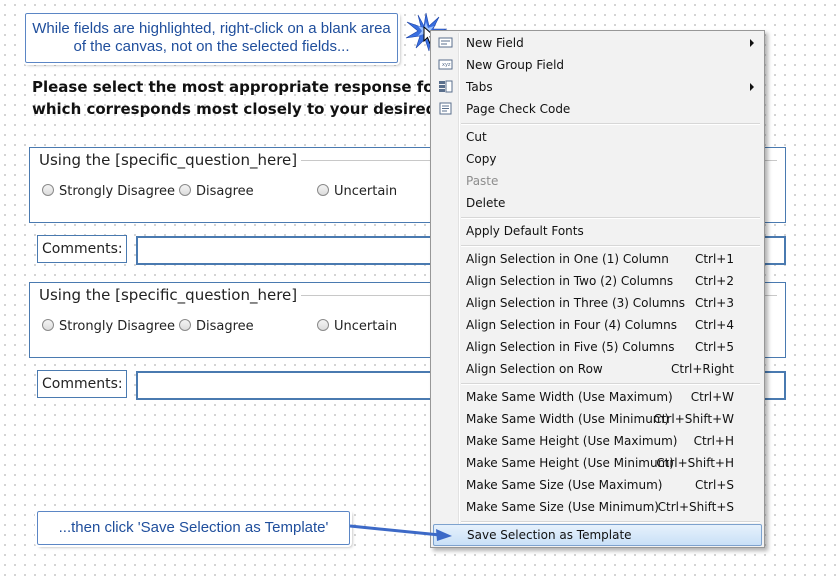  What do you see at coordinates (714, 259) in the screenshot?
I see `menu-item-shortcut: Ctrl+1` at bounding box center [714, 259].